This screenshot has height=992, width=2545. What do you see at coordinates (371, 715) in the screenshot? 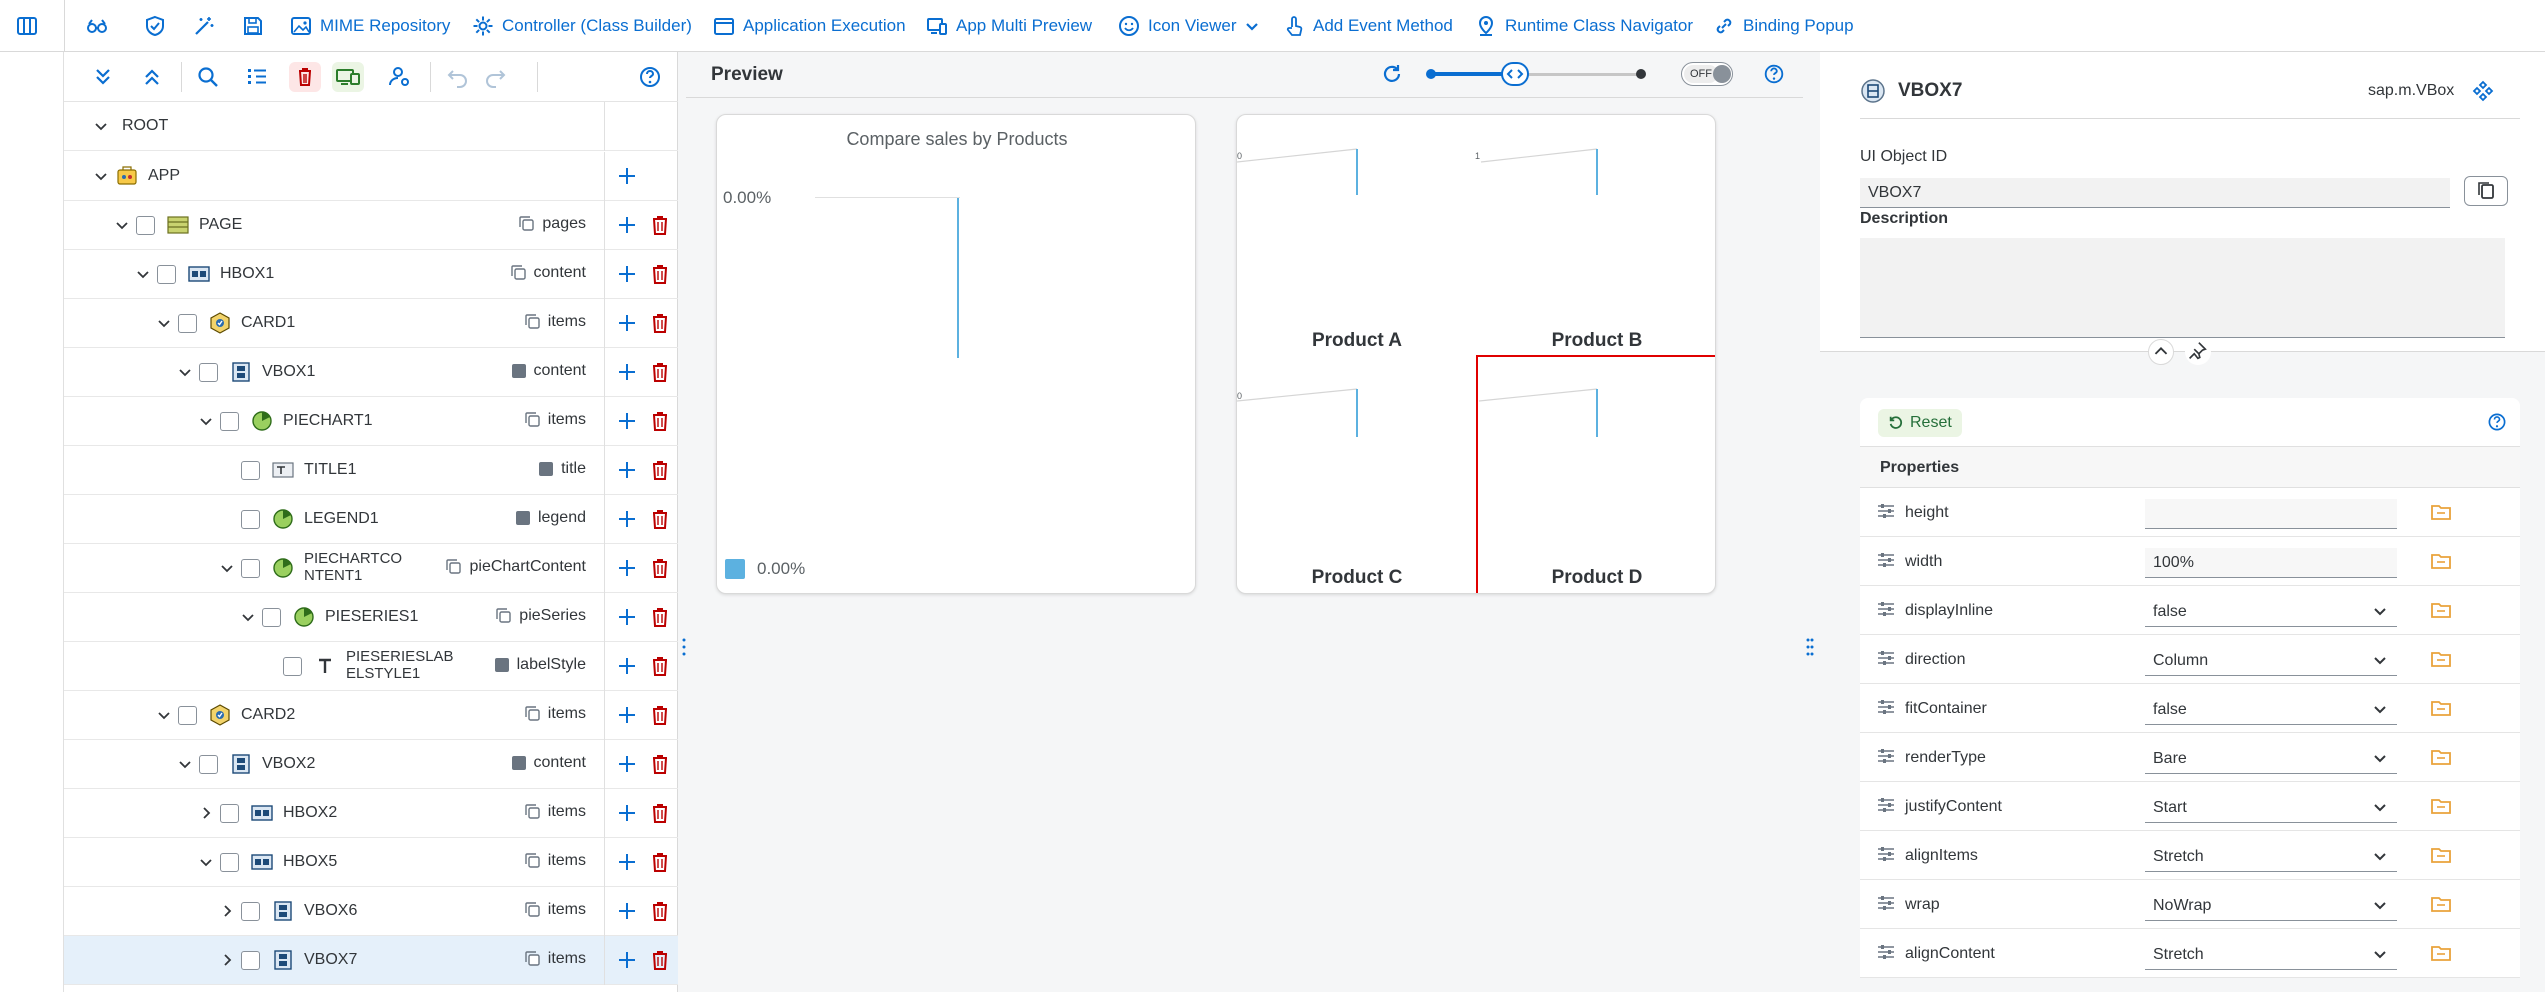
I see `tree-row: CARD2 items` at bounding box center [371, 715].